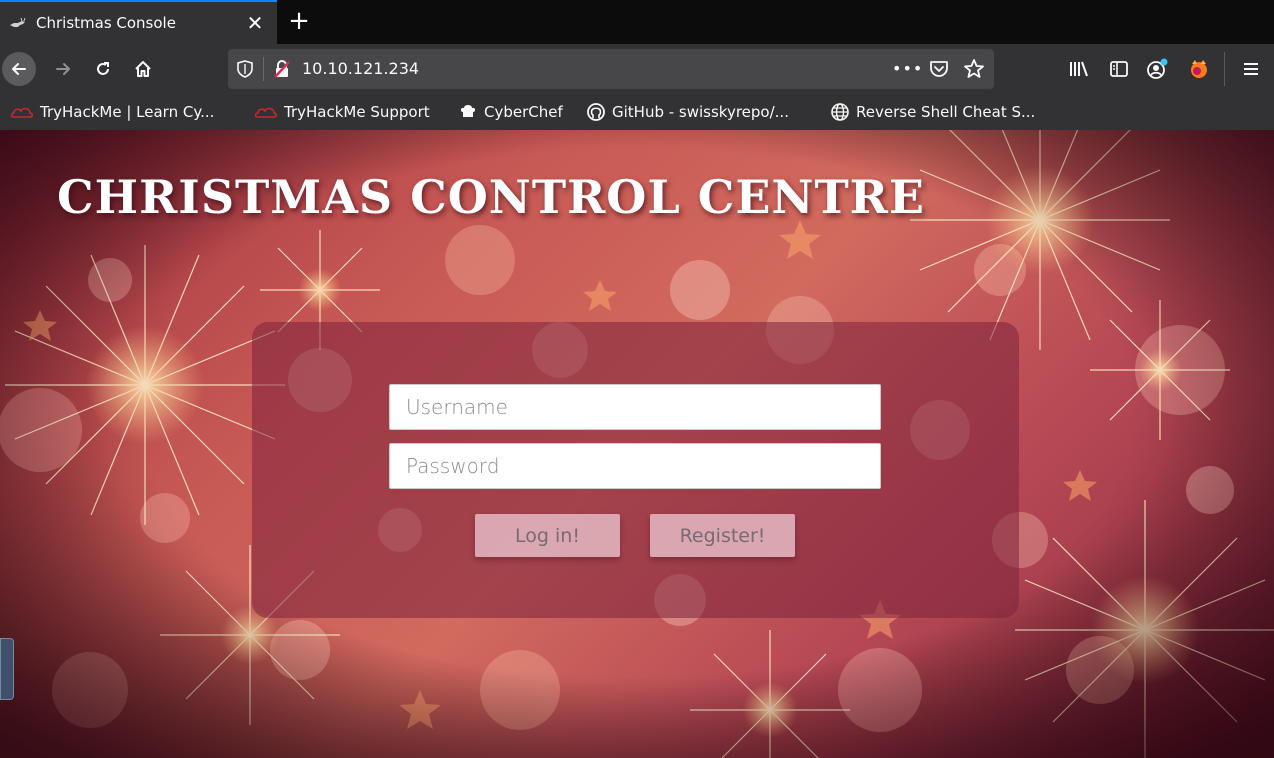 The image size is (1274, 758). What do you see at coordinates (840, 112) in the screenshot?
I see `globe-icon` at bounding box center [840, 112].